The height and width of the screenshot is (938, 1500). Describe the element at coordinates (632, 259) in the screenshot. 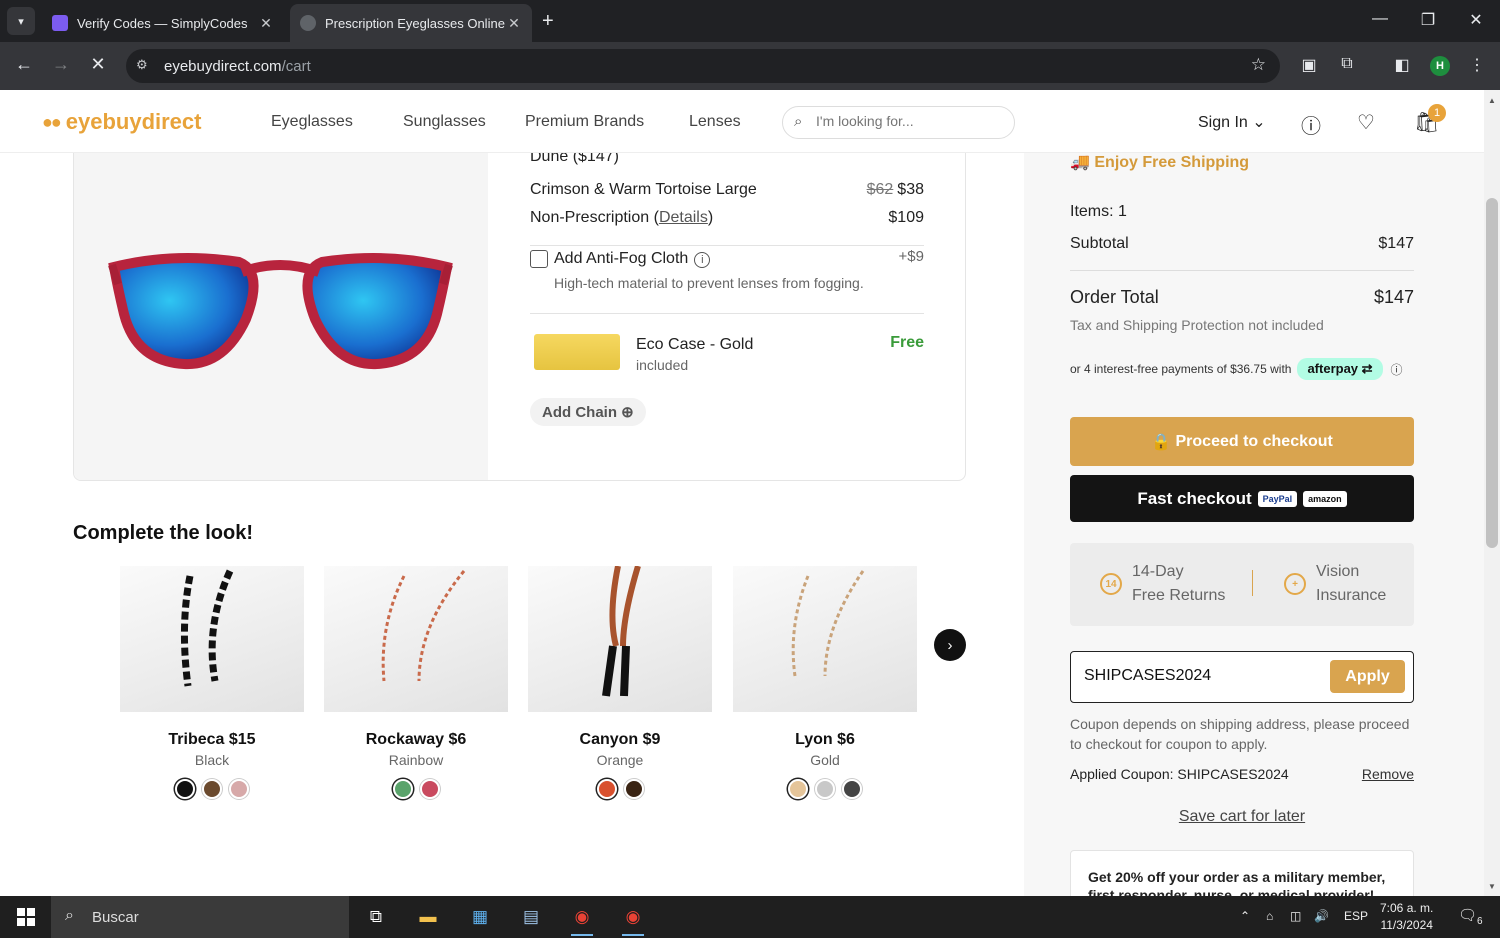

I see `antifog-label: Add Anti-Fog Cloth i` at that location.